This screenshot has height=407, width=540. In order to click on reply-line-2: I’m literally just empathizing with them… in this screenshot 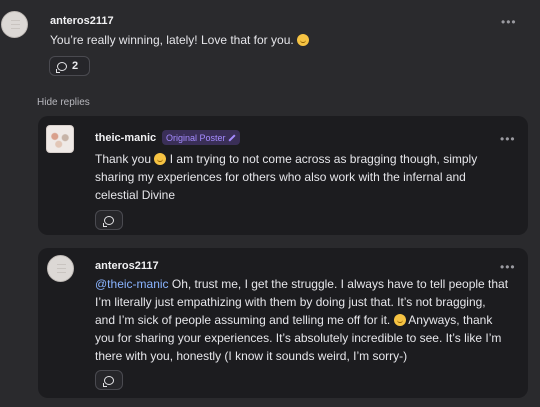, I will do `click(290, 302)`.